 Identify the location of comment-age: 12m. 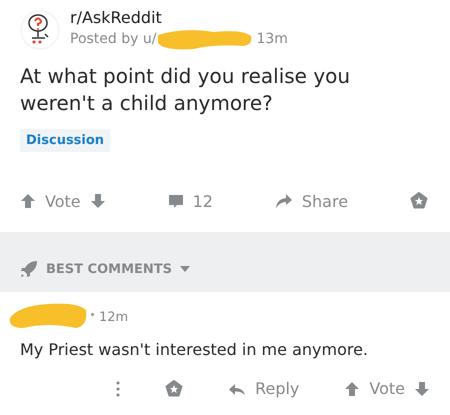
(113, 317).